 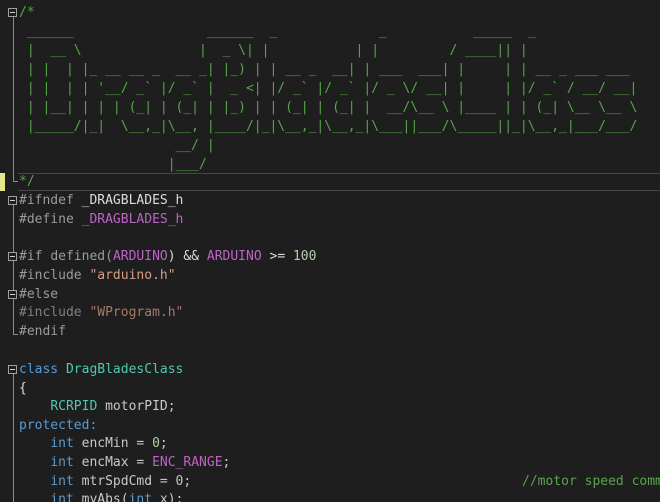 What do you see at coordinates (31, 256) in the screenshot?
I see `preprocessor-directive: #if` at bounding box center [31, 256].